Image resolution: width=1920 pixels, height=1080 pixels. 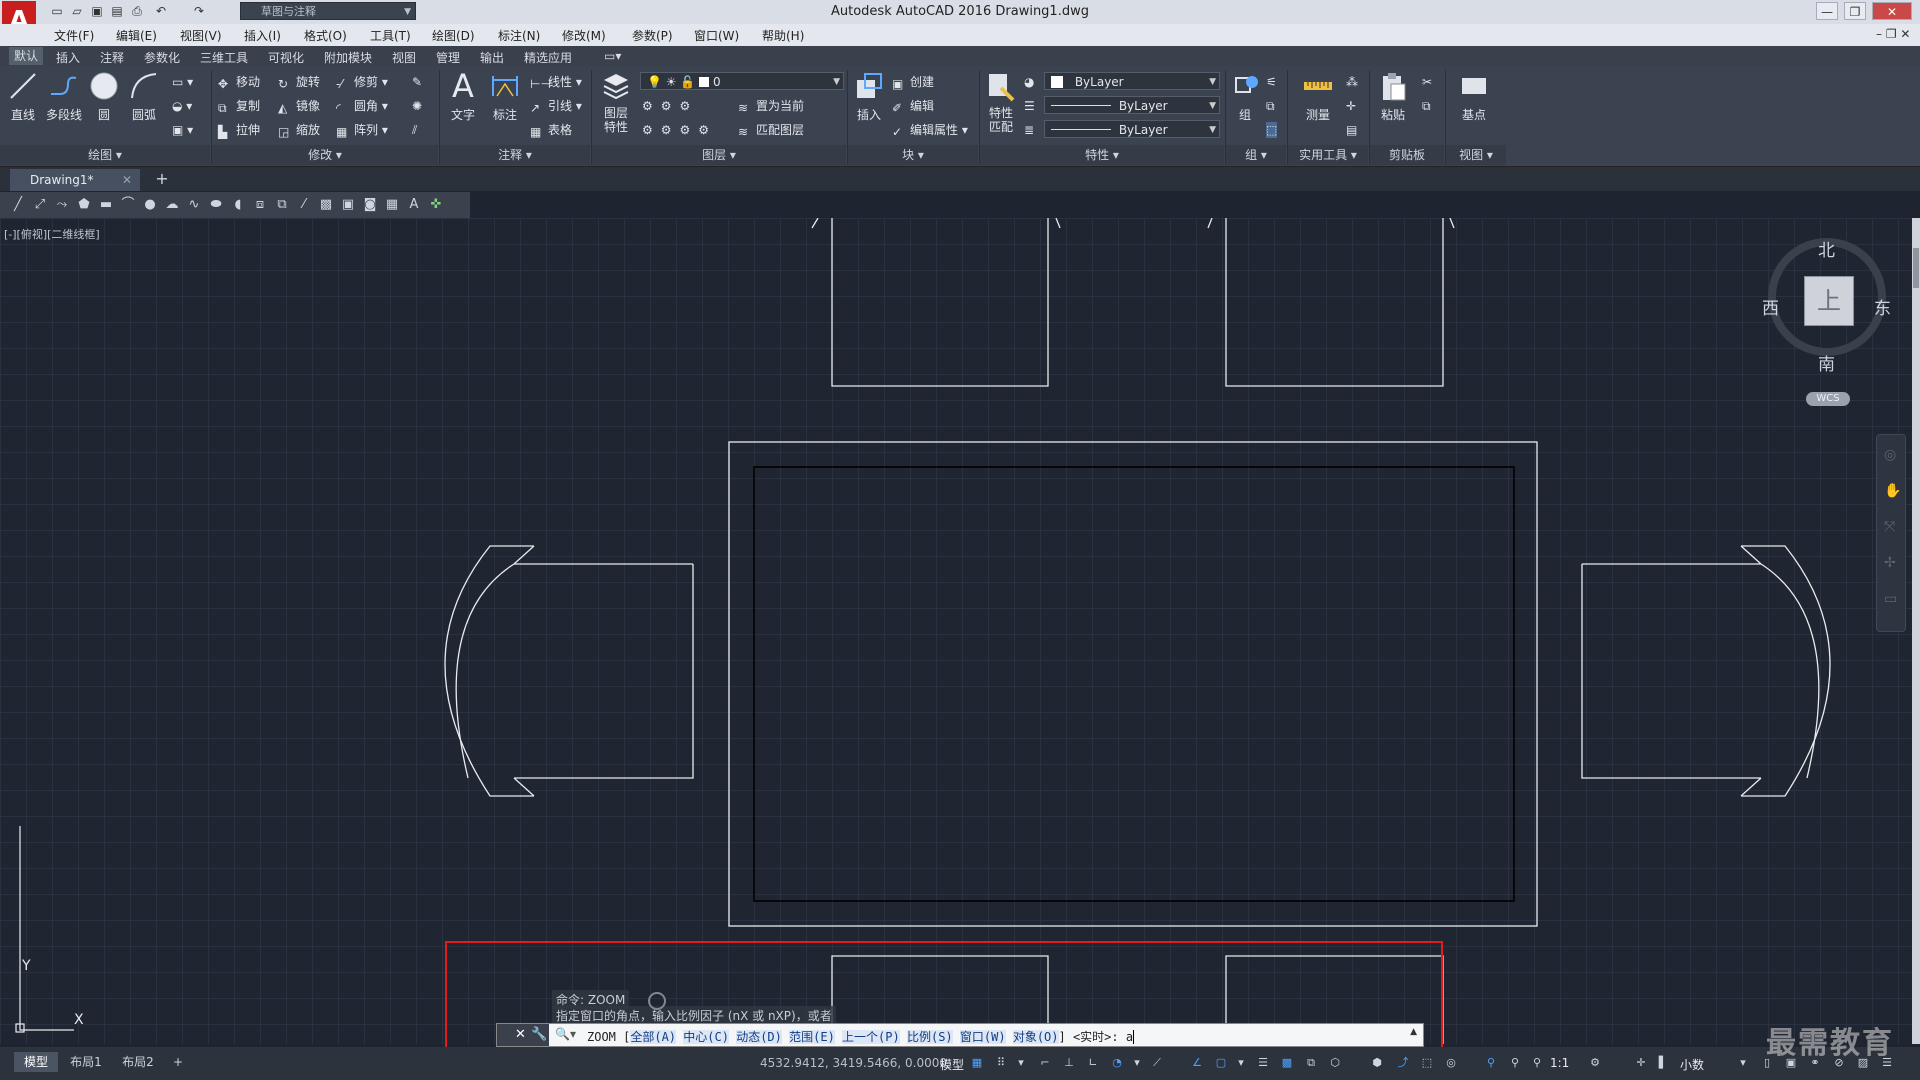 What do you see at coordinates (172, 205) in the screenshot?
I see `revision-cloud-icon: ☁` at bounding box center [172, 205].